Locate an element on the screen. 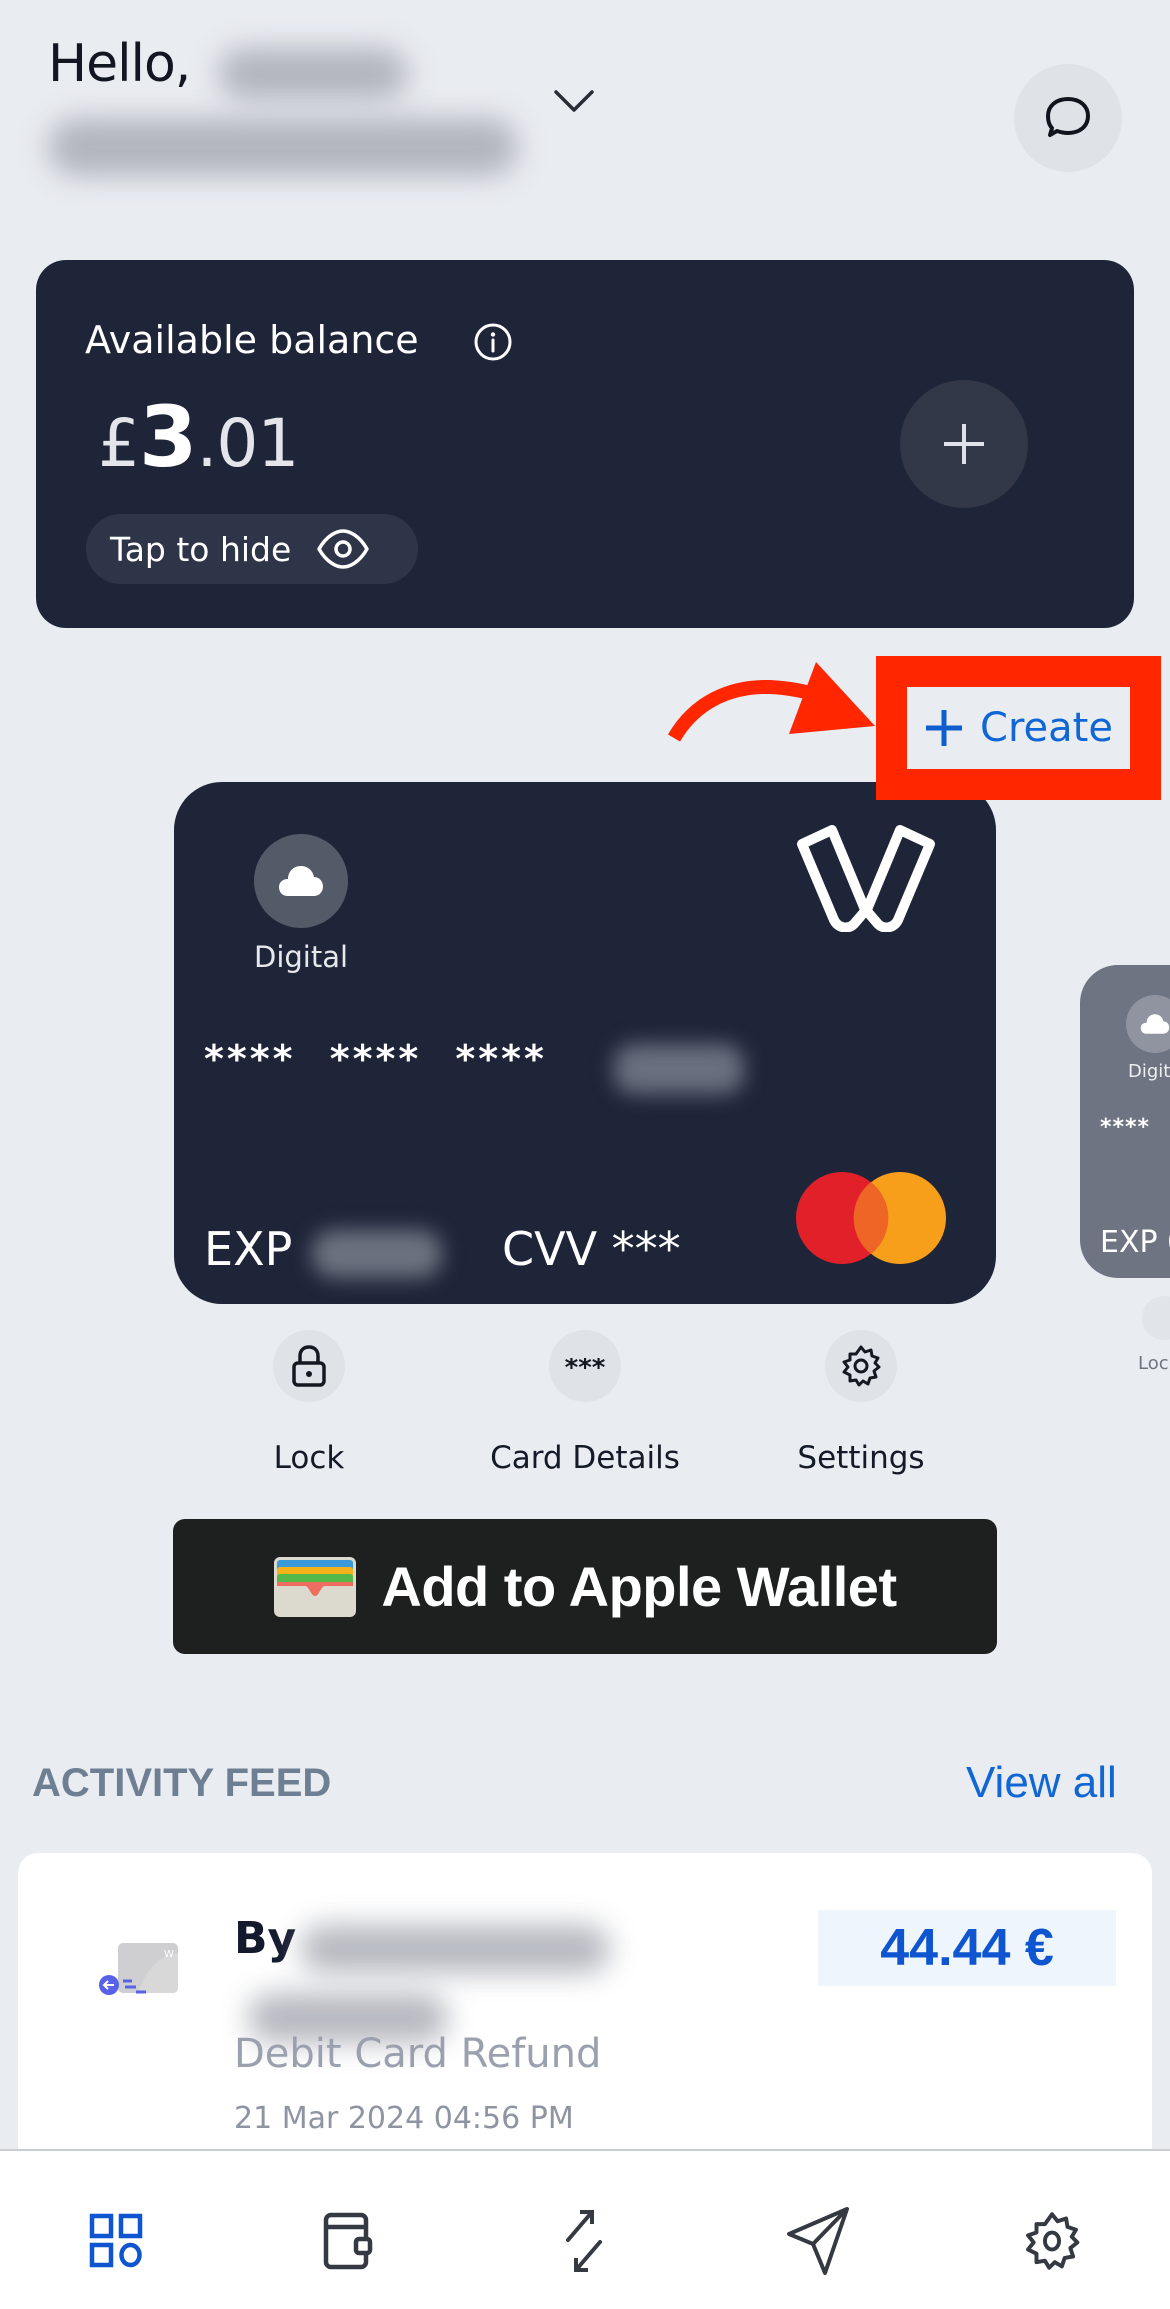 Image resolution: width=1170 pixels, height=2309 pixels. balance-amount: £3.01 is located at coordinates (198, 437).